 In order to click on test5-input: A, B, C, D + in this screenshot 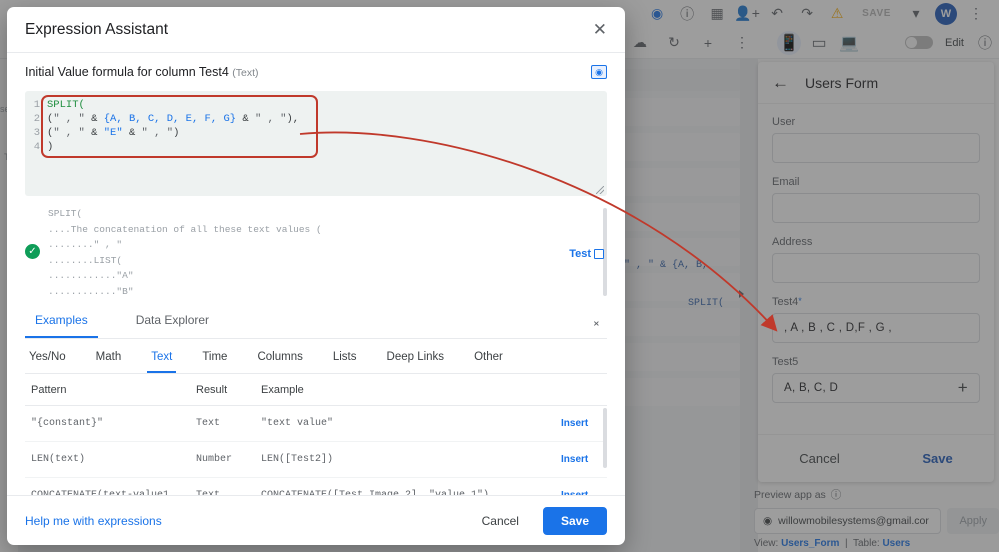, I will do `click(876, 388)`.